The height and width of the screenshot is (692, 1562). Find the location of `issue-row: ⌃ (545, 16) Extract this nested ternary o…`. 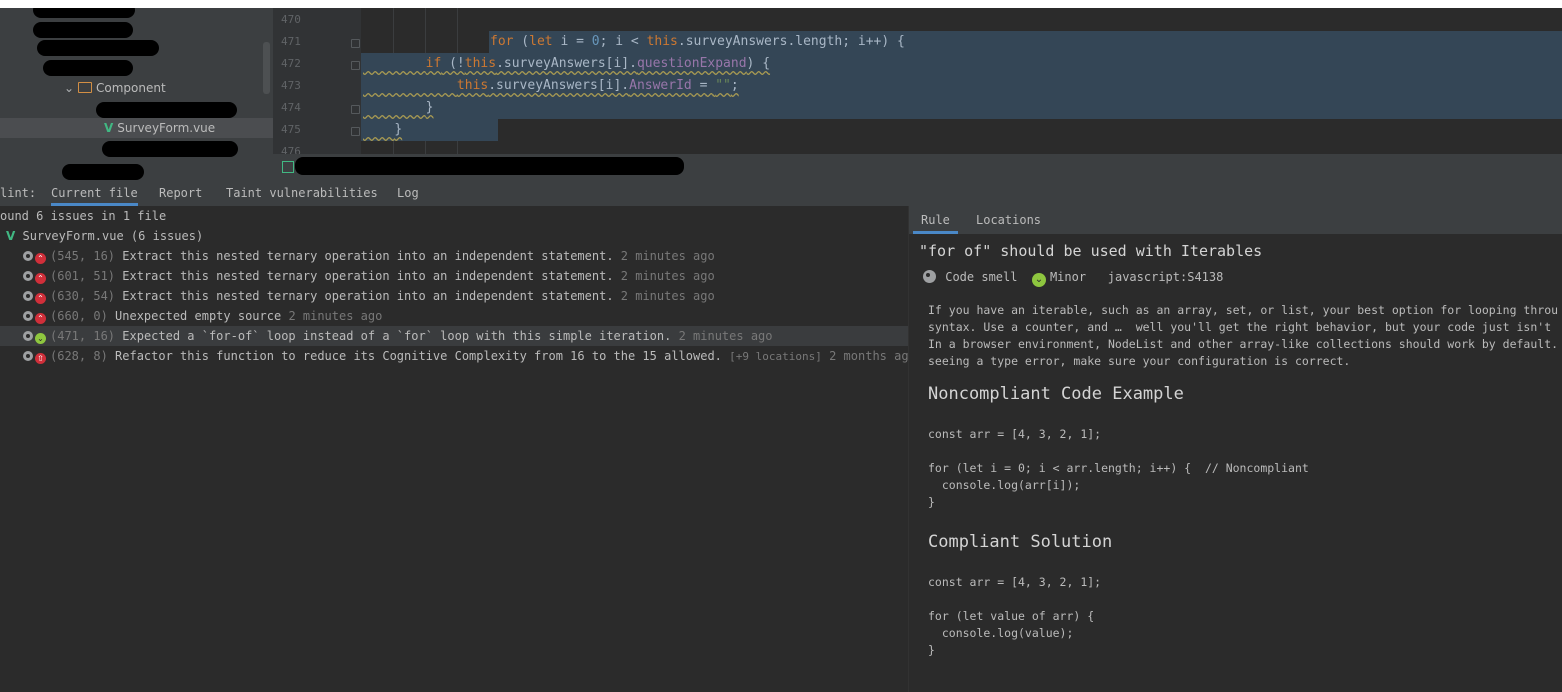

issue-row: ⌃ (545, 16) Extract this nested ternary o… is located at coordinates (369, 256).